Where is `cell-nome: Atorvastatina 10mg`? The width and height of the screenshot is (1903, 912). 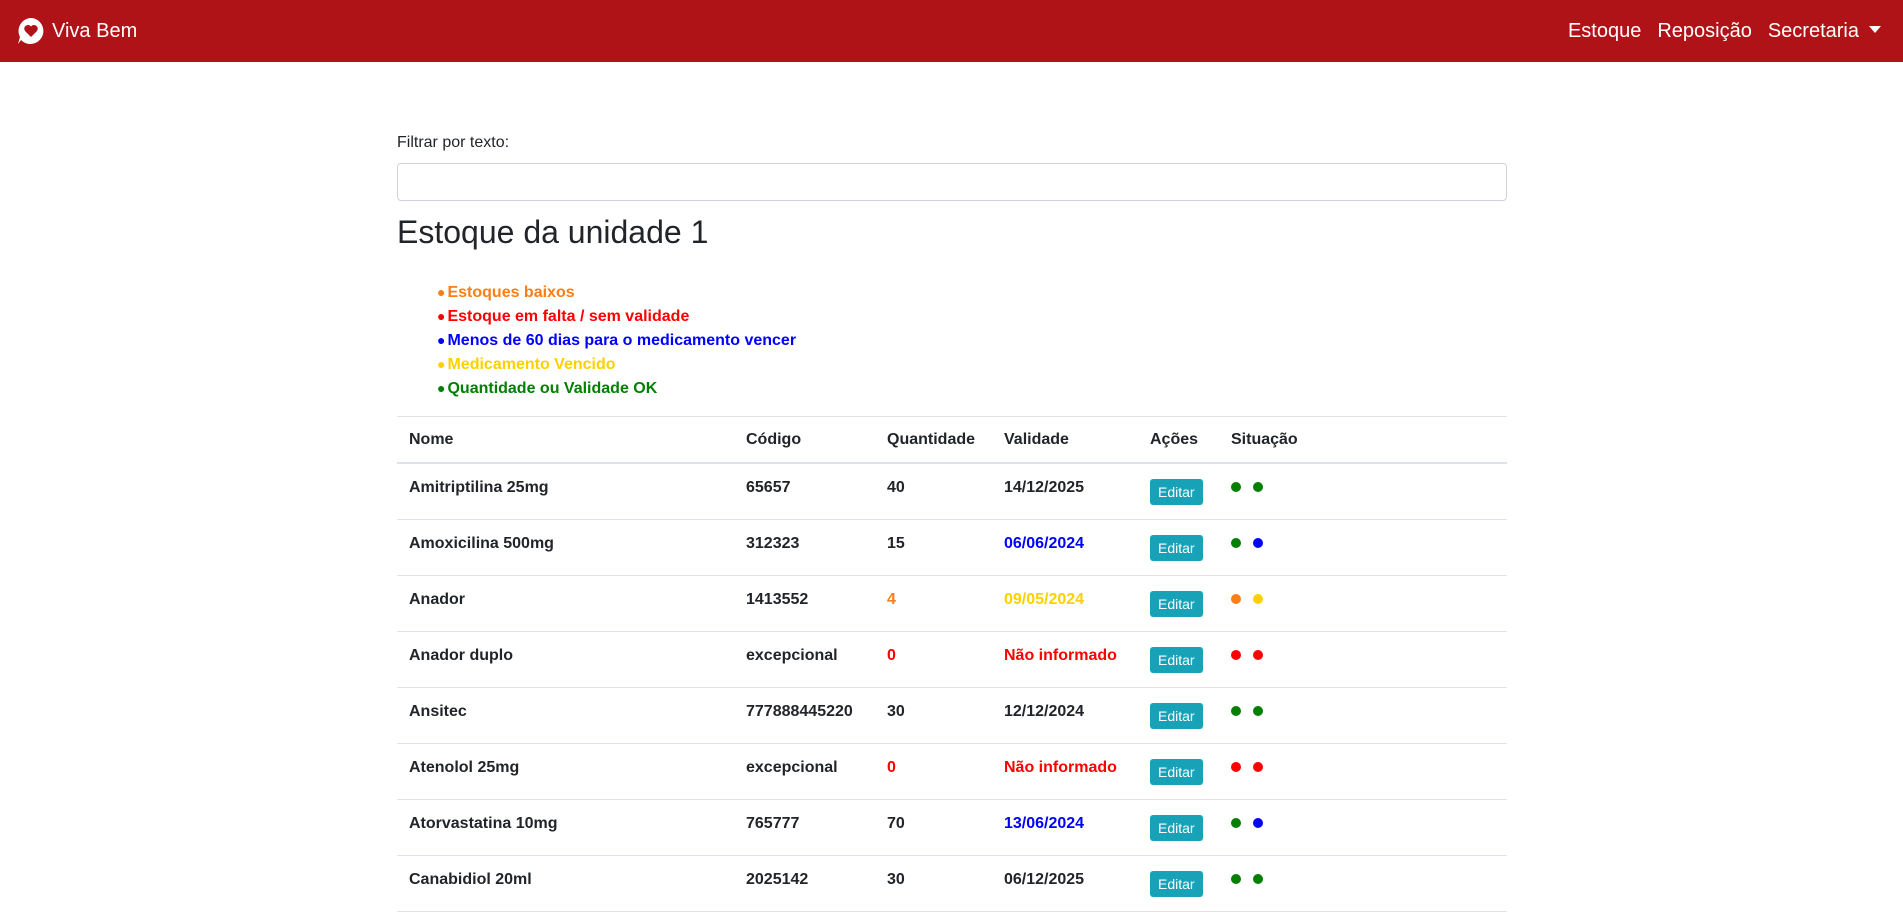
cell-nome: Atorvastatina 10mg is located at coordinates (565, 827).